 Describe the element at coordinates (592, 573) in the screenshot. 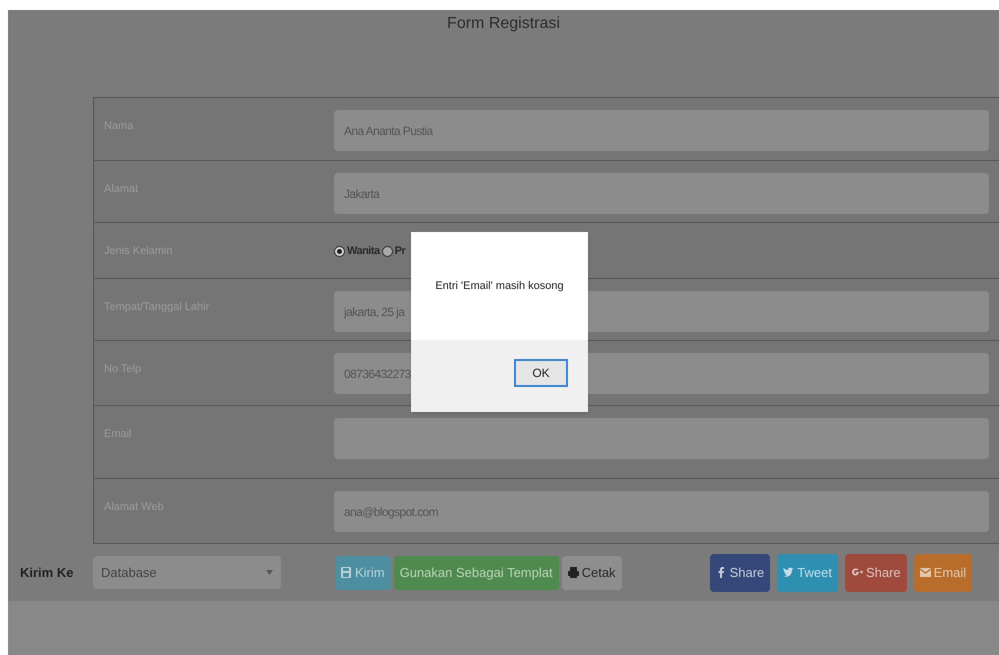

I see `print-button: Cetak` at that location.